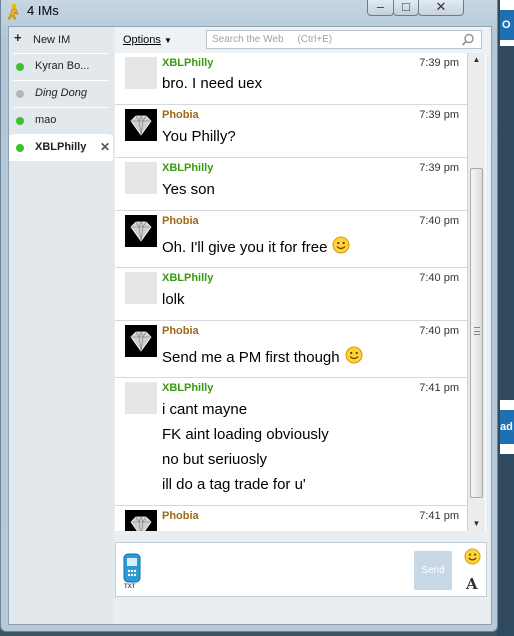 Image resolution: width=514 pixels, height=636 pixels. Describe the element at coordinates (61, 121) in the screenshot. I see `tab-mao: mao` at that location.